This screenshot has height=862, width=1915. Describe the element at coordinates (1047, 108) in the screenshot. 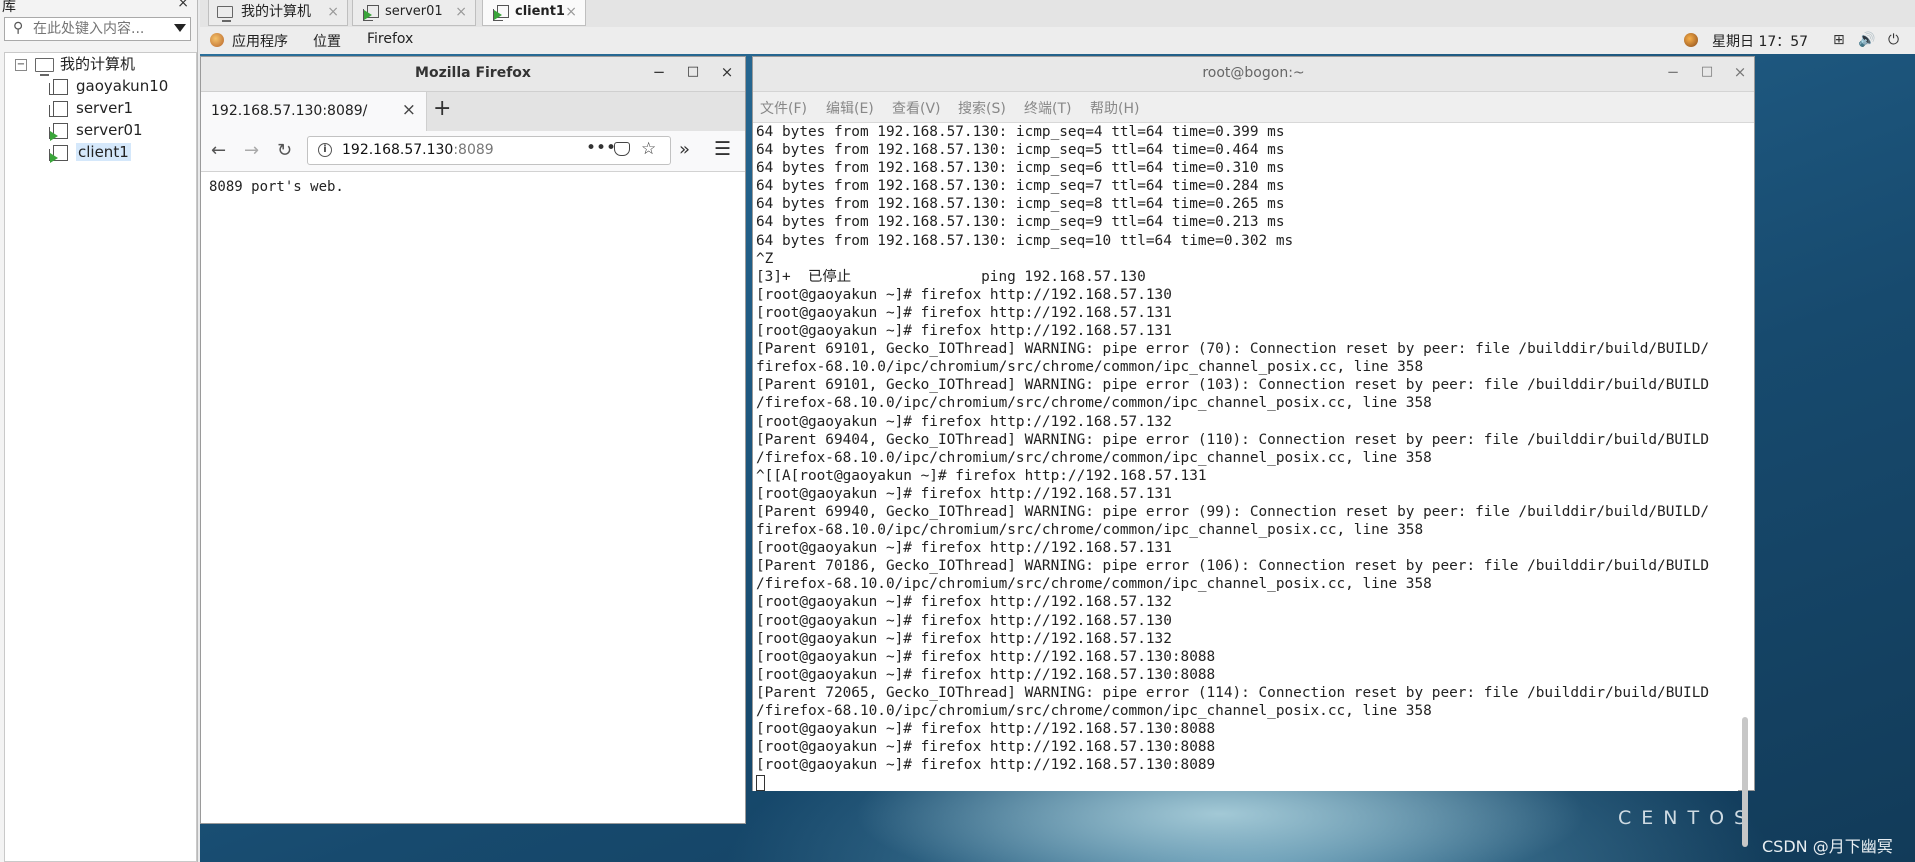

I see `menu-terminal: 终端(T)` at that location.